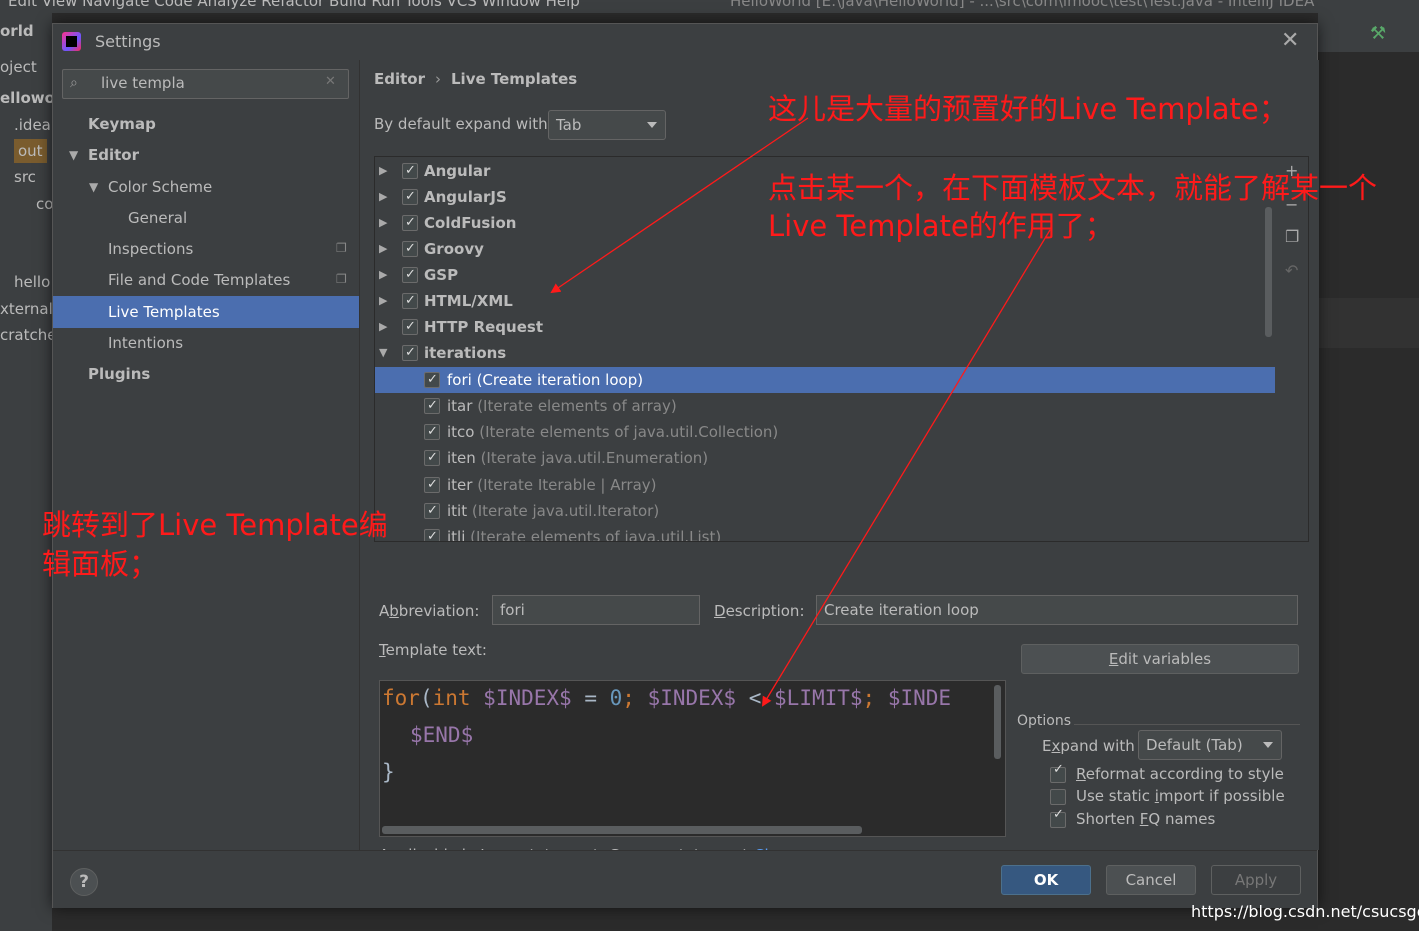  I want to click on sidebar-item-editor: Editor, so click(113, 155).